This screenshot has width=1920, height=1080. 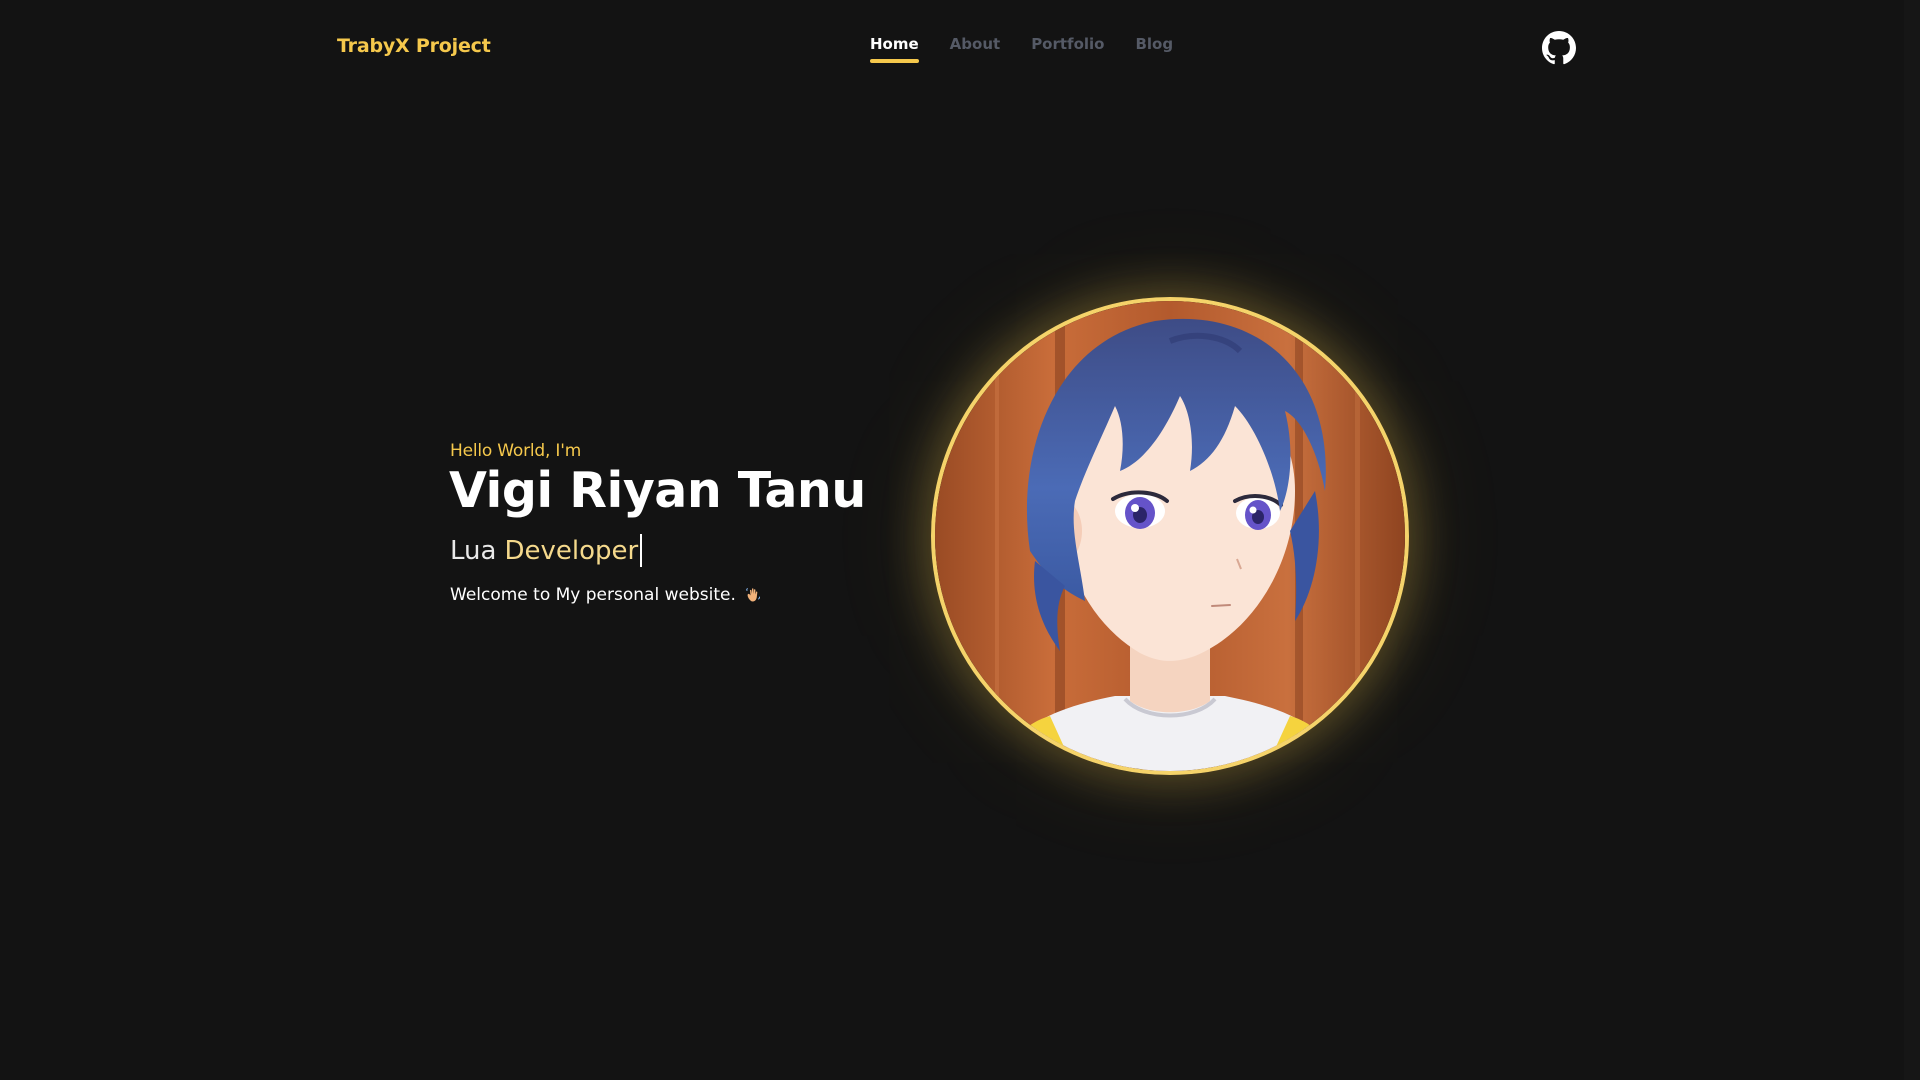 I want to click on nav-link-home-label: Home, so click(x=894, y=44).